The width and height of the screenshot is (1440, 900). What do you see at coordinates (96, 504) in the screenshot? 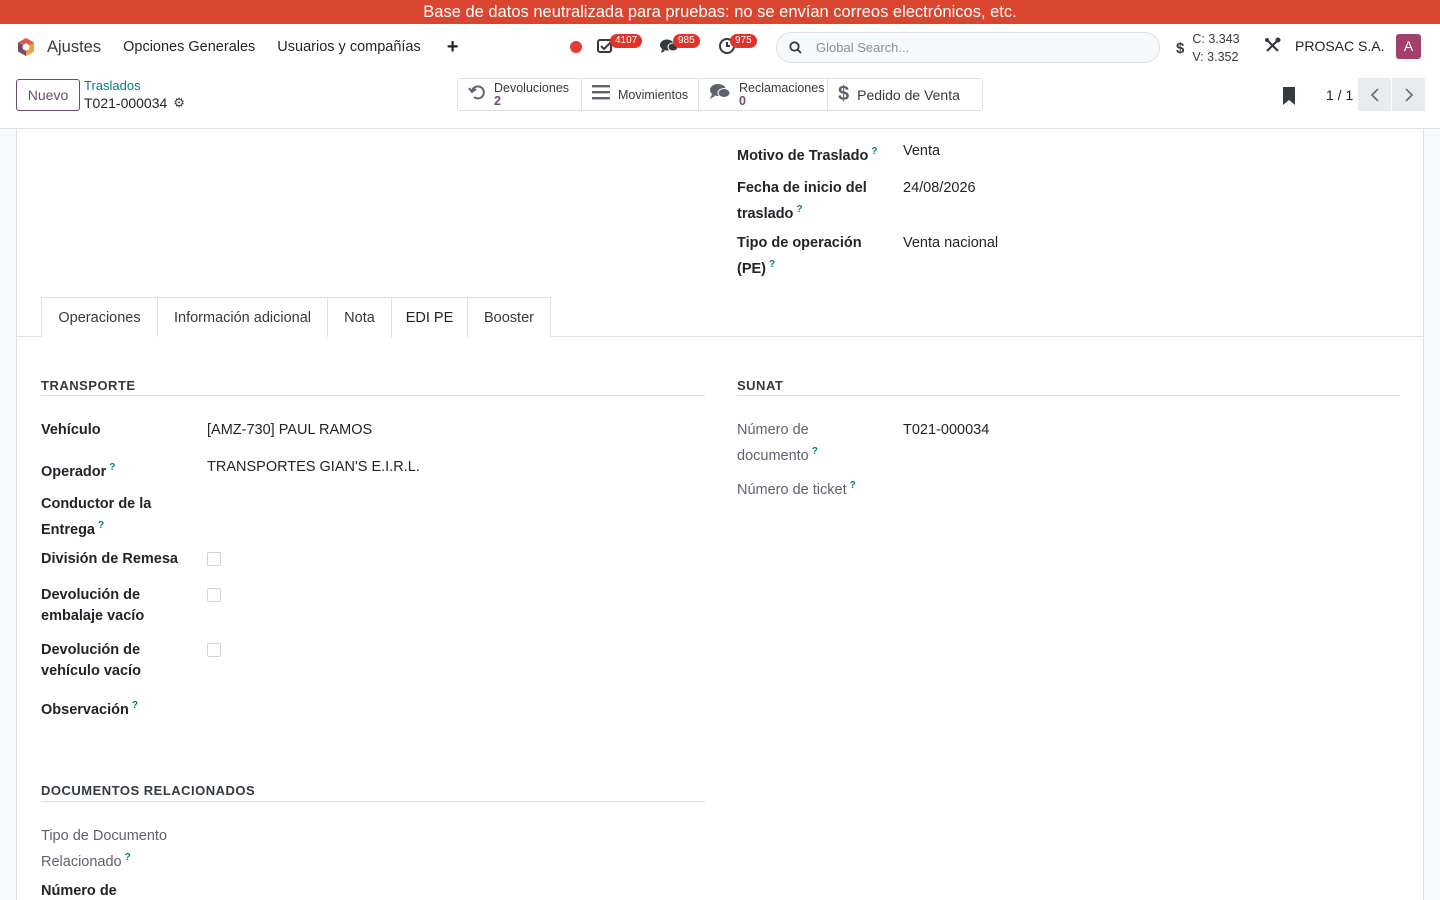
I see `conductor-label-line1: Conductor de la` at bounding box center [96, 504].